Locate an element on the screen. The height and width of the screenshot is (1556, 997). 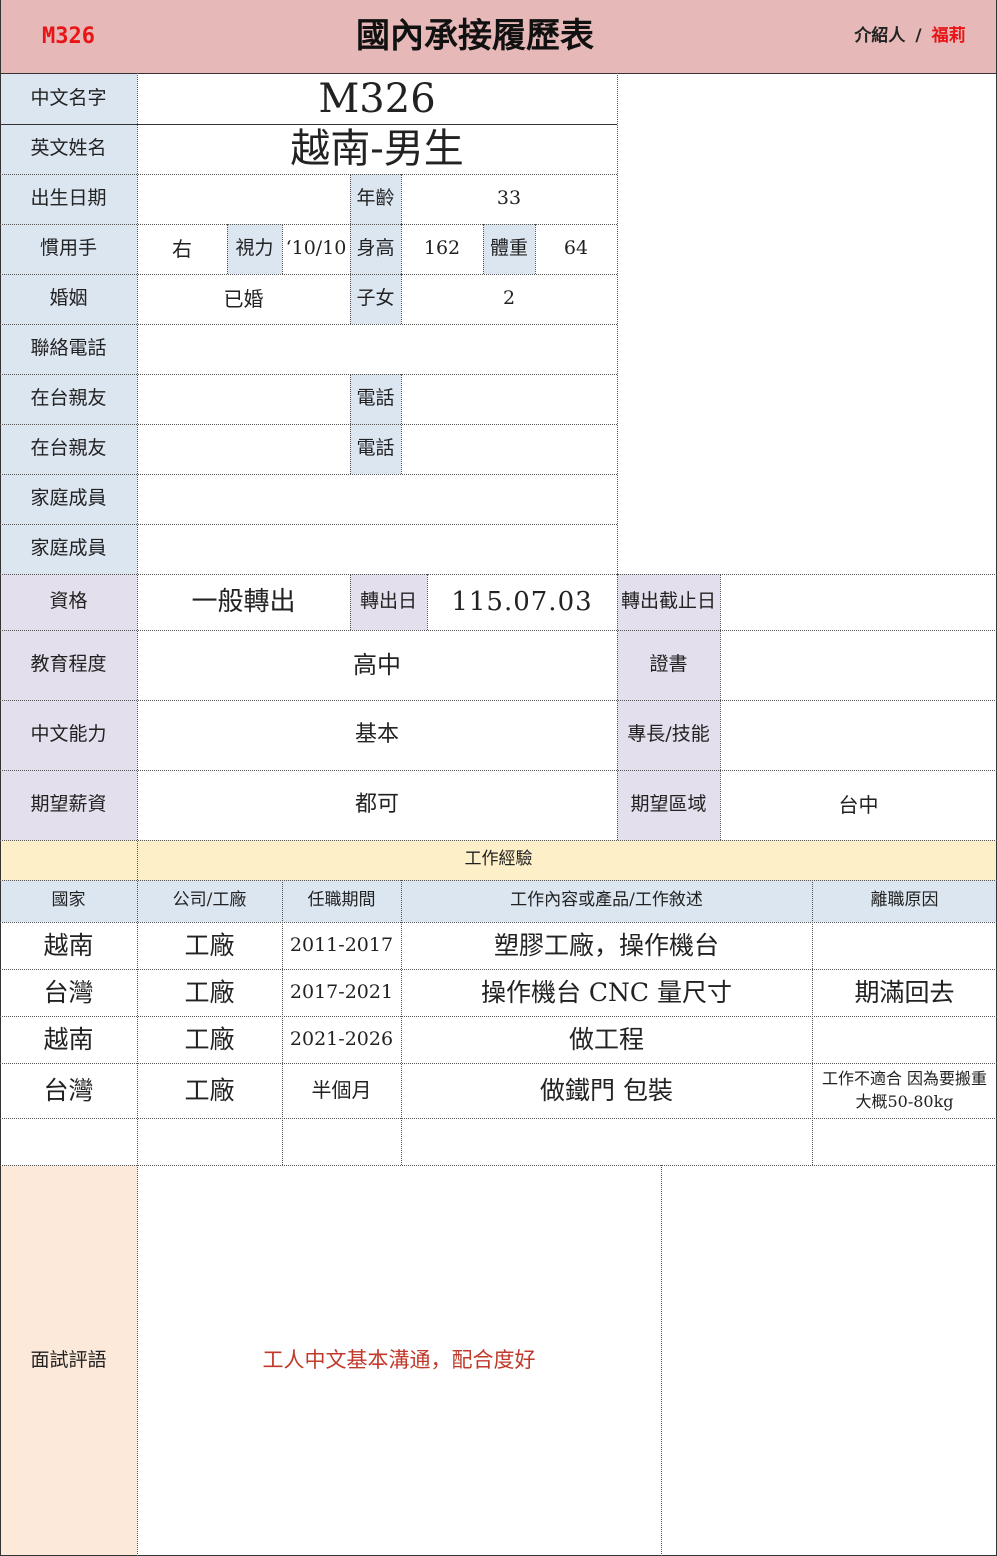
label-relative-1-phone: 電話 is located at coordinates (375, 399).